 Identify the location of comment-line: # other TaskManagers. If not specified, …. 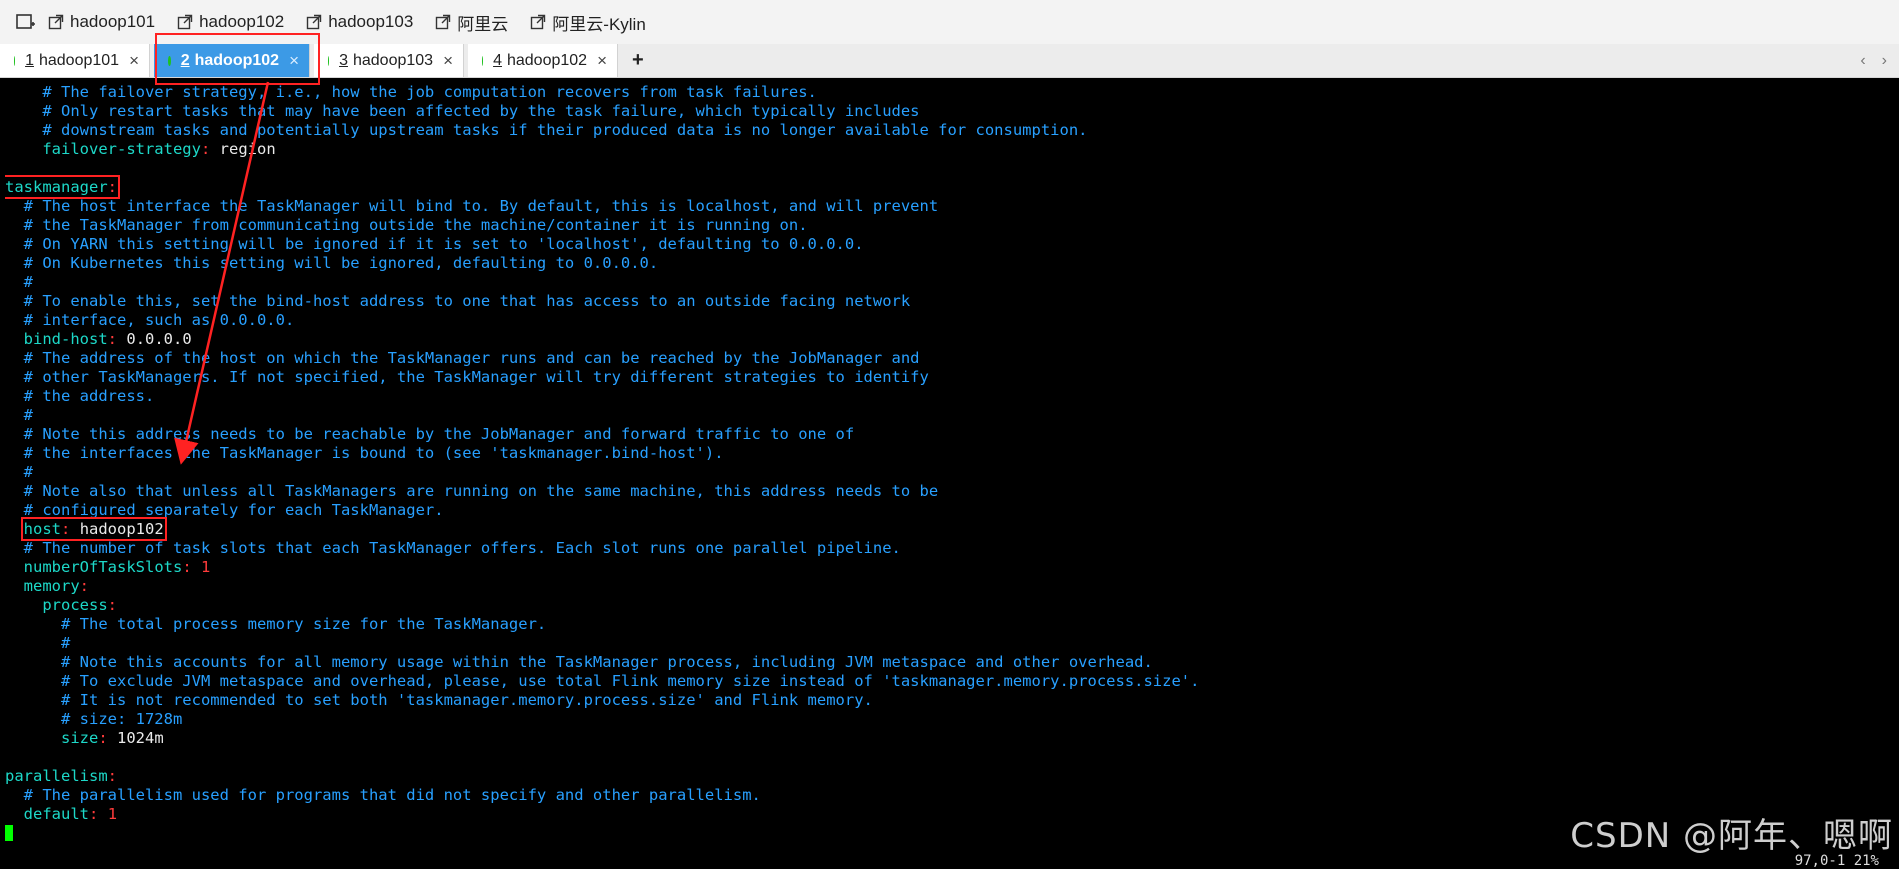
(467, 377).